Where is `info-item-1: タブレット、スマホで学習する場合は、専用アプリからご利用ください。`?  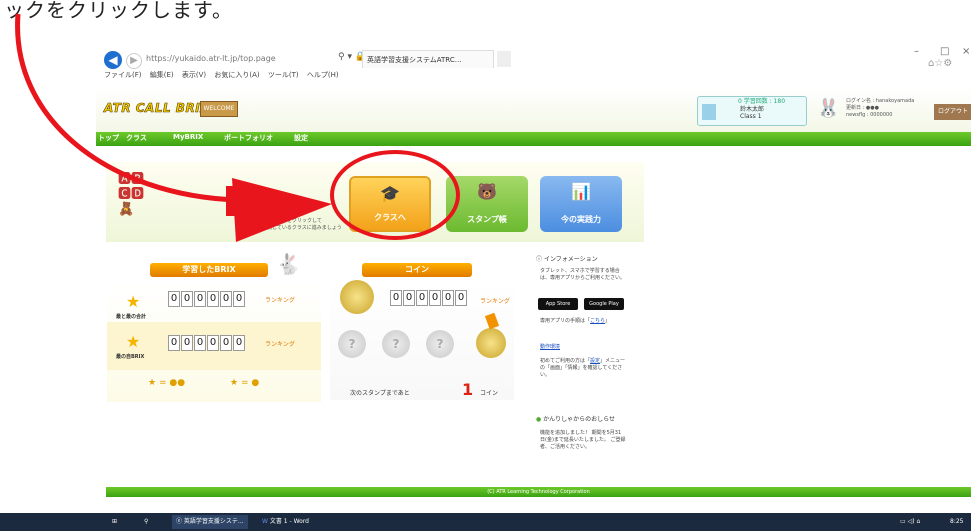 info-item-1: タブレット、スマホで学習する場合は、専用アプリからご利用ください。 is located at coordinates (583, 274).